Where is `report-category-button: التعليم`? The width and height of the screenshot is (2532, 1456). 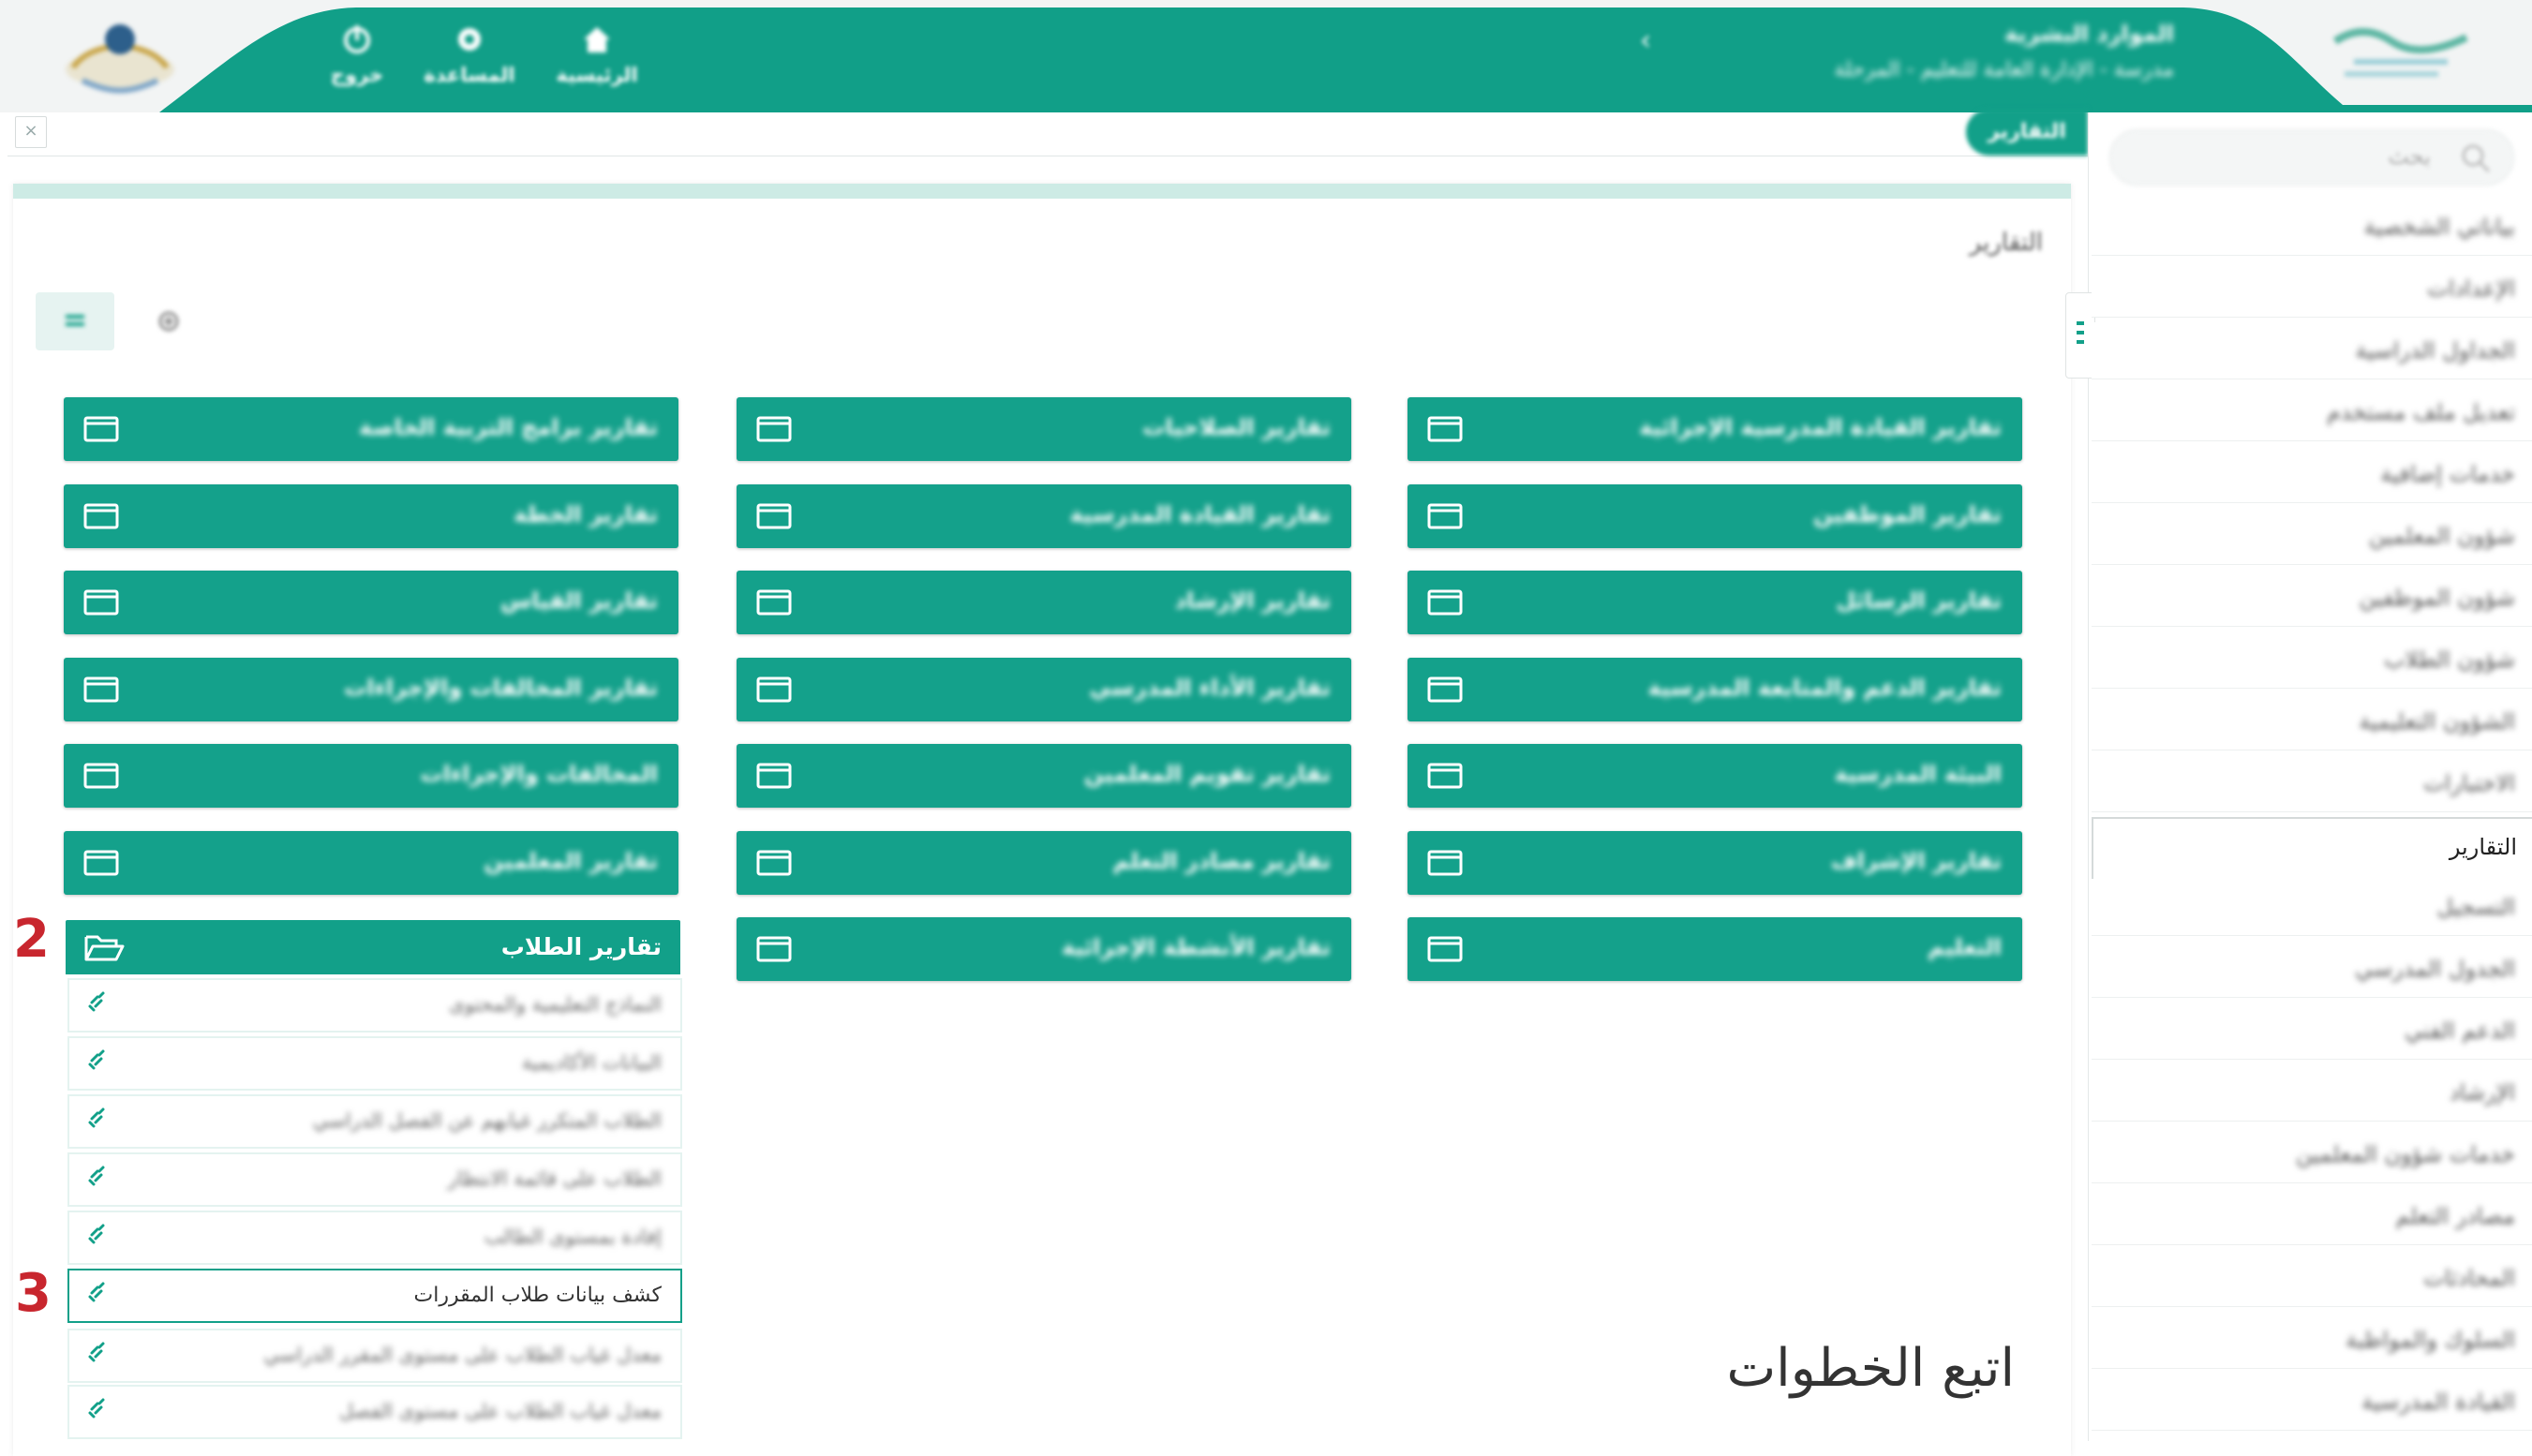
report-category-button: التعليم is located at coordinates (1715, 949).